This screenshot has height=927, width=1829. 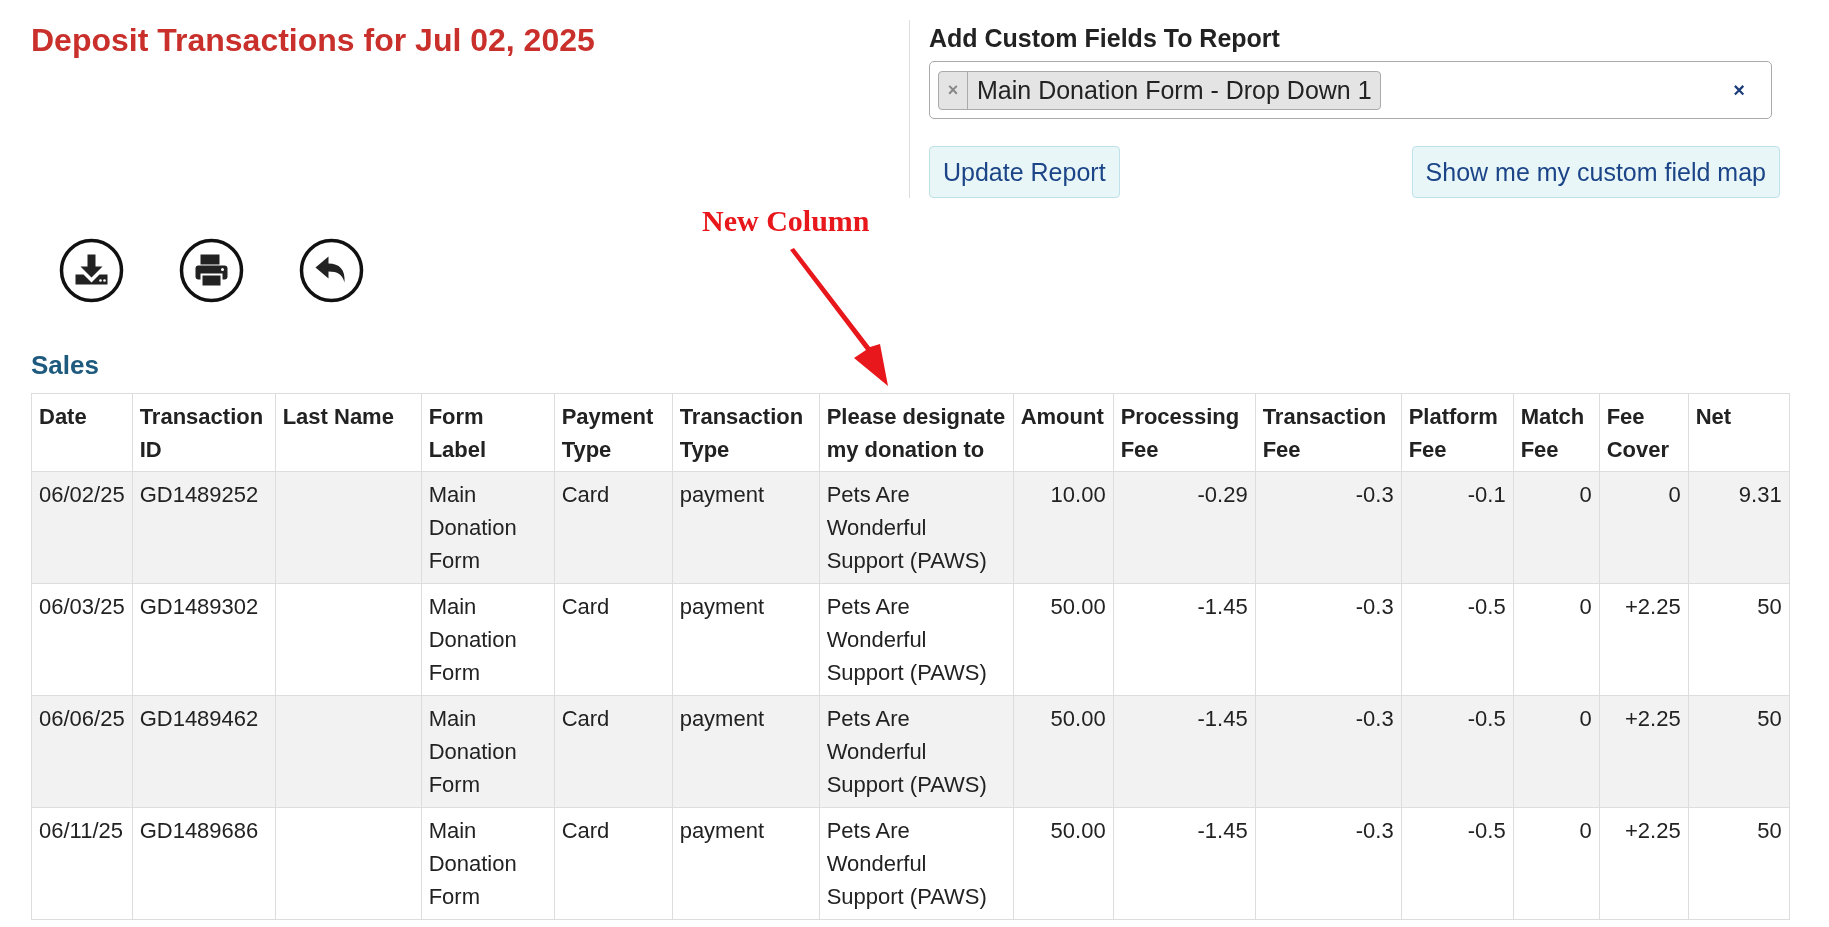 I want to click on table-cell: 06/02/25, so click(x=82, y=527).